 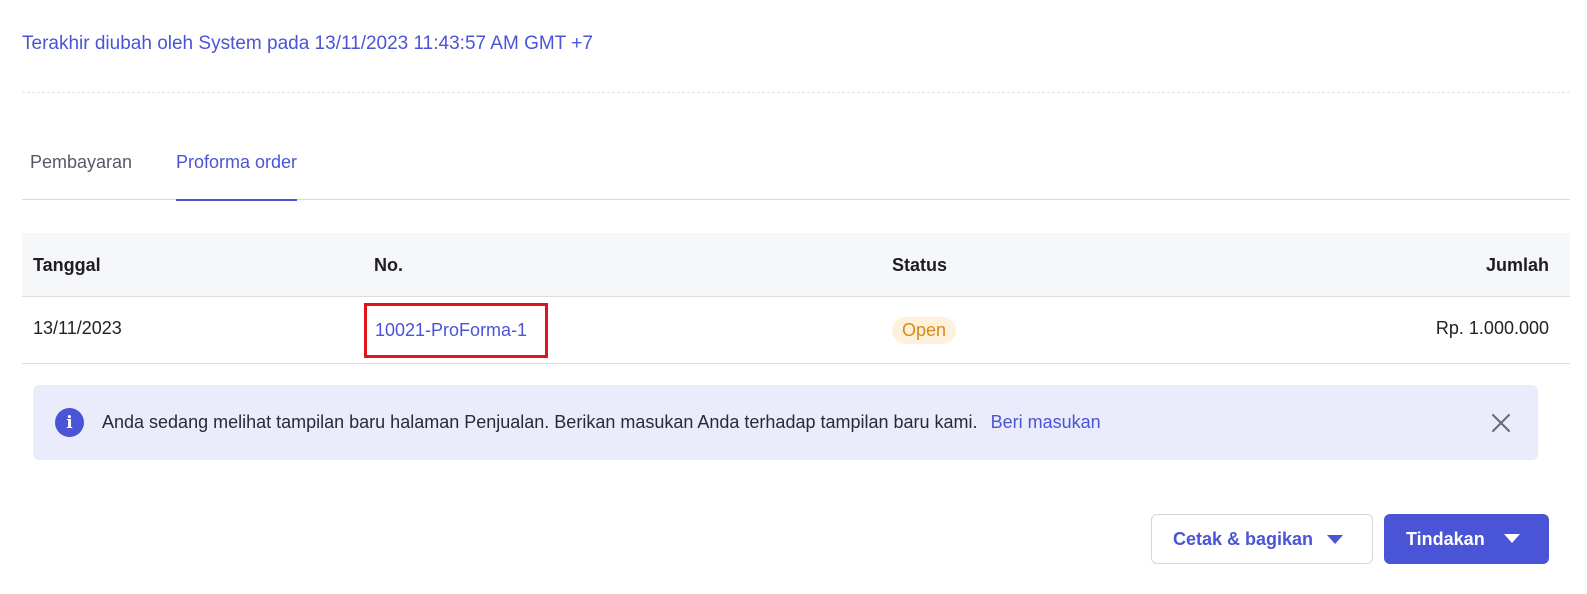 I want to click on column-header-status: Status, so click(x=920, y=265).